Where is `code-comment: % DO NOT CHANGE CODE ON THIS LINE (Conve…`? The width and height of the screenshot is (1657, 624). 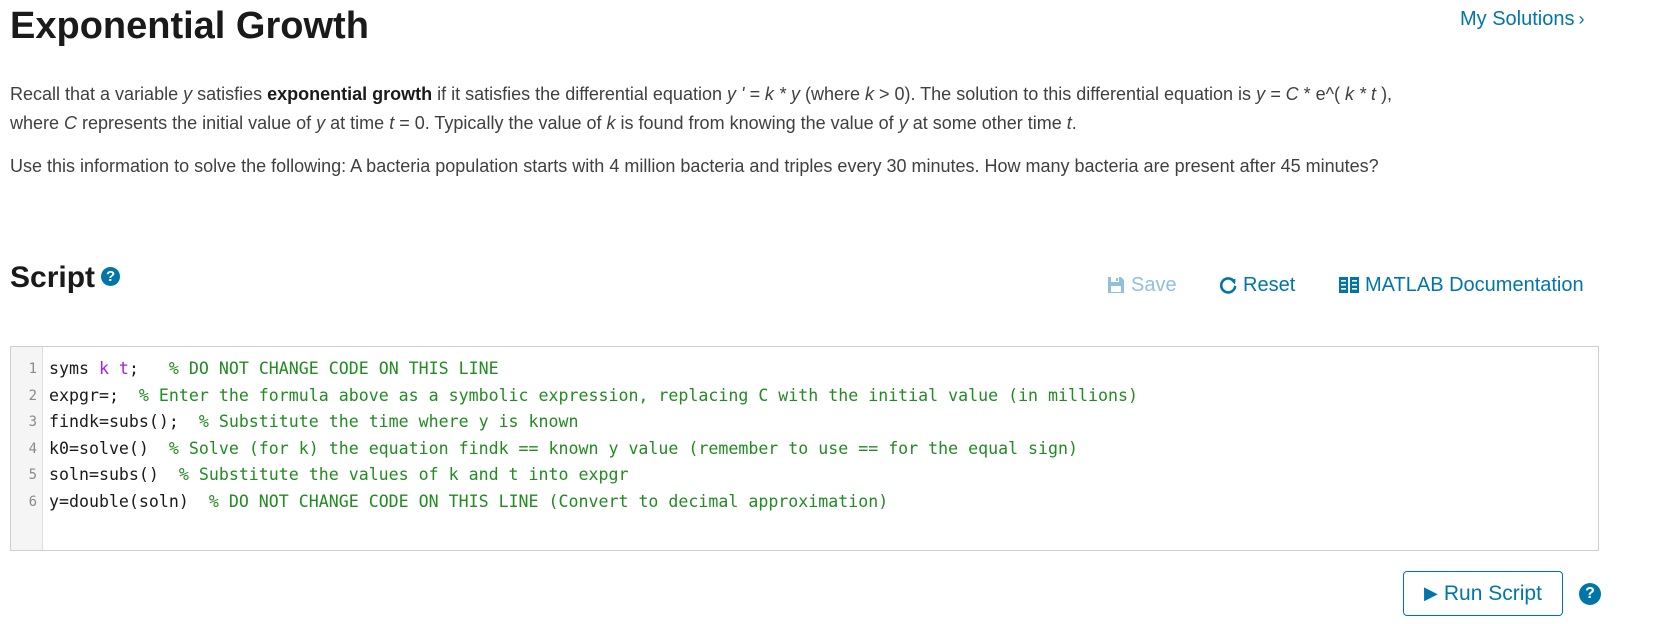
code-comment: % DO NOT CHANGE CODE ON THIS LINE (Conve… is located at coordinates (548, 501).